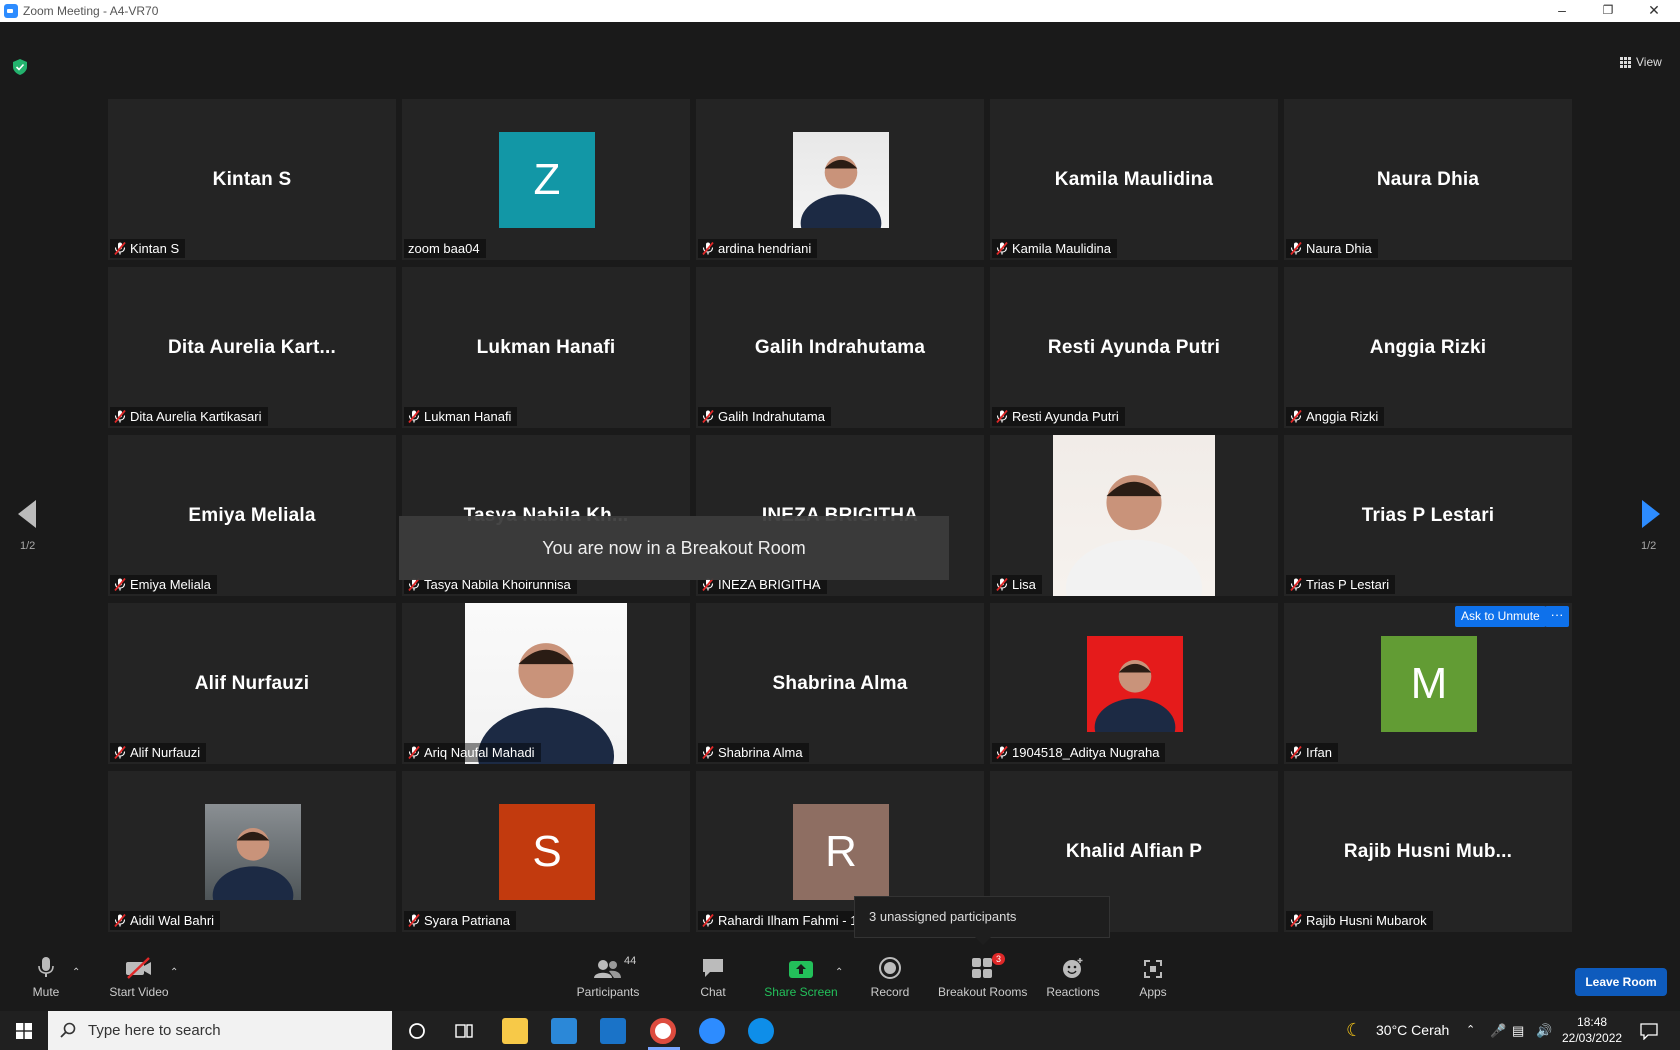  Describe the element at coordinates (1428, 179) in the screenshot. I see `participant-tile: Naura Dhia Naura Dhia` at that location.